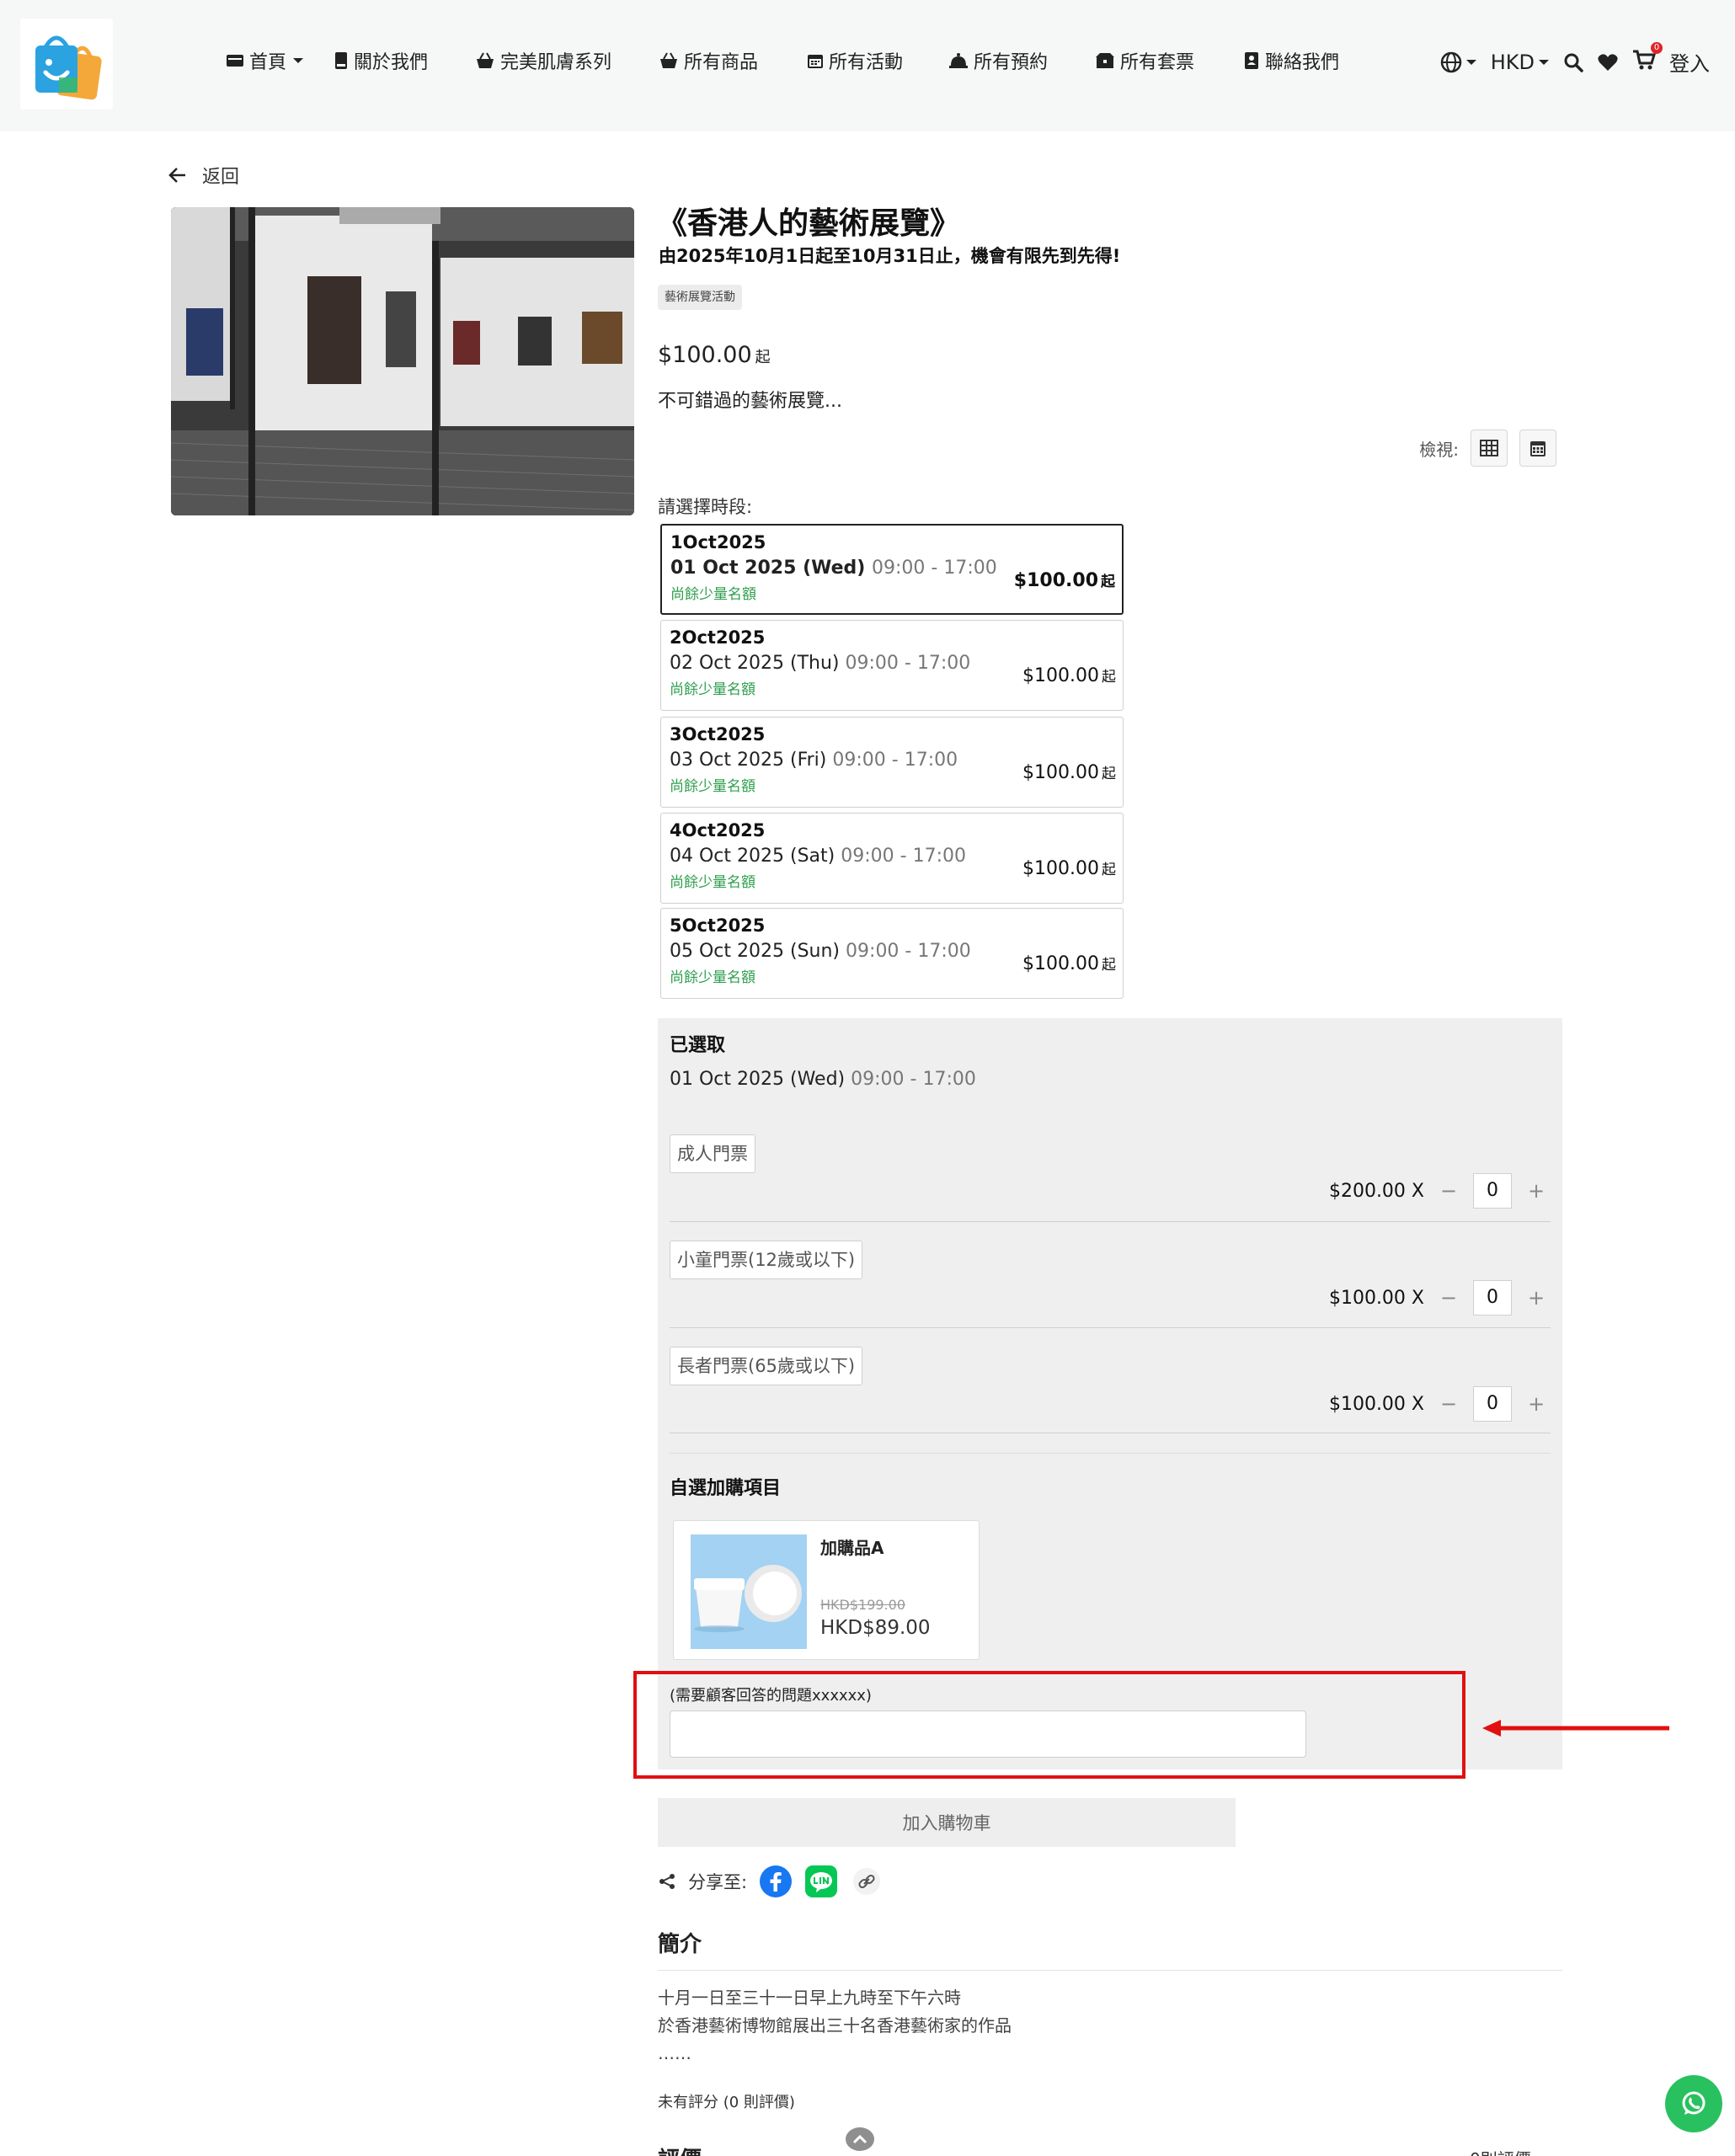  I want to click on calendar-view-button, so click(1537, 449).